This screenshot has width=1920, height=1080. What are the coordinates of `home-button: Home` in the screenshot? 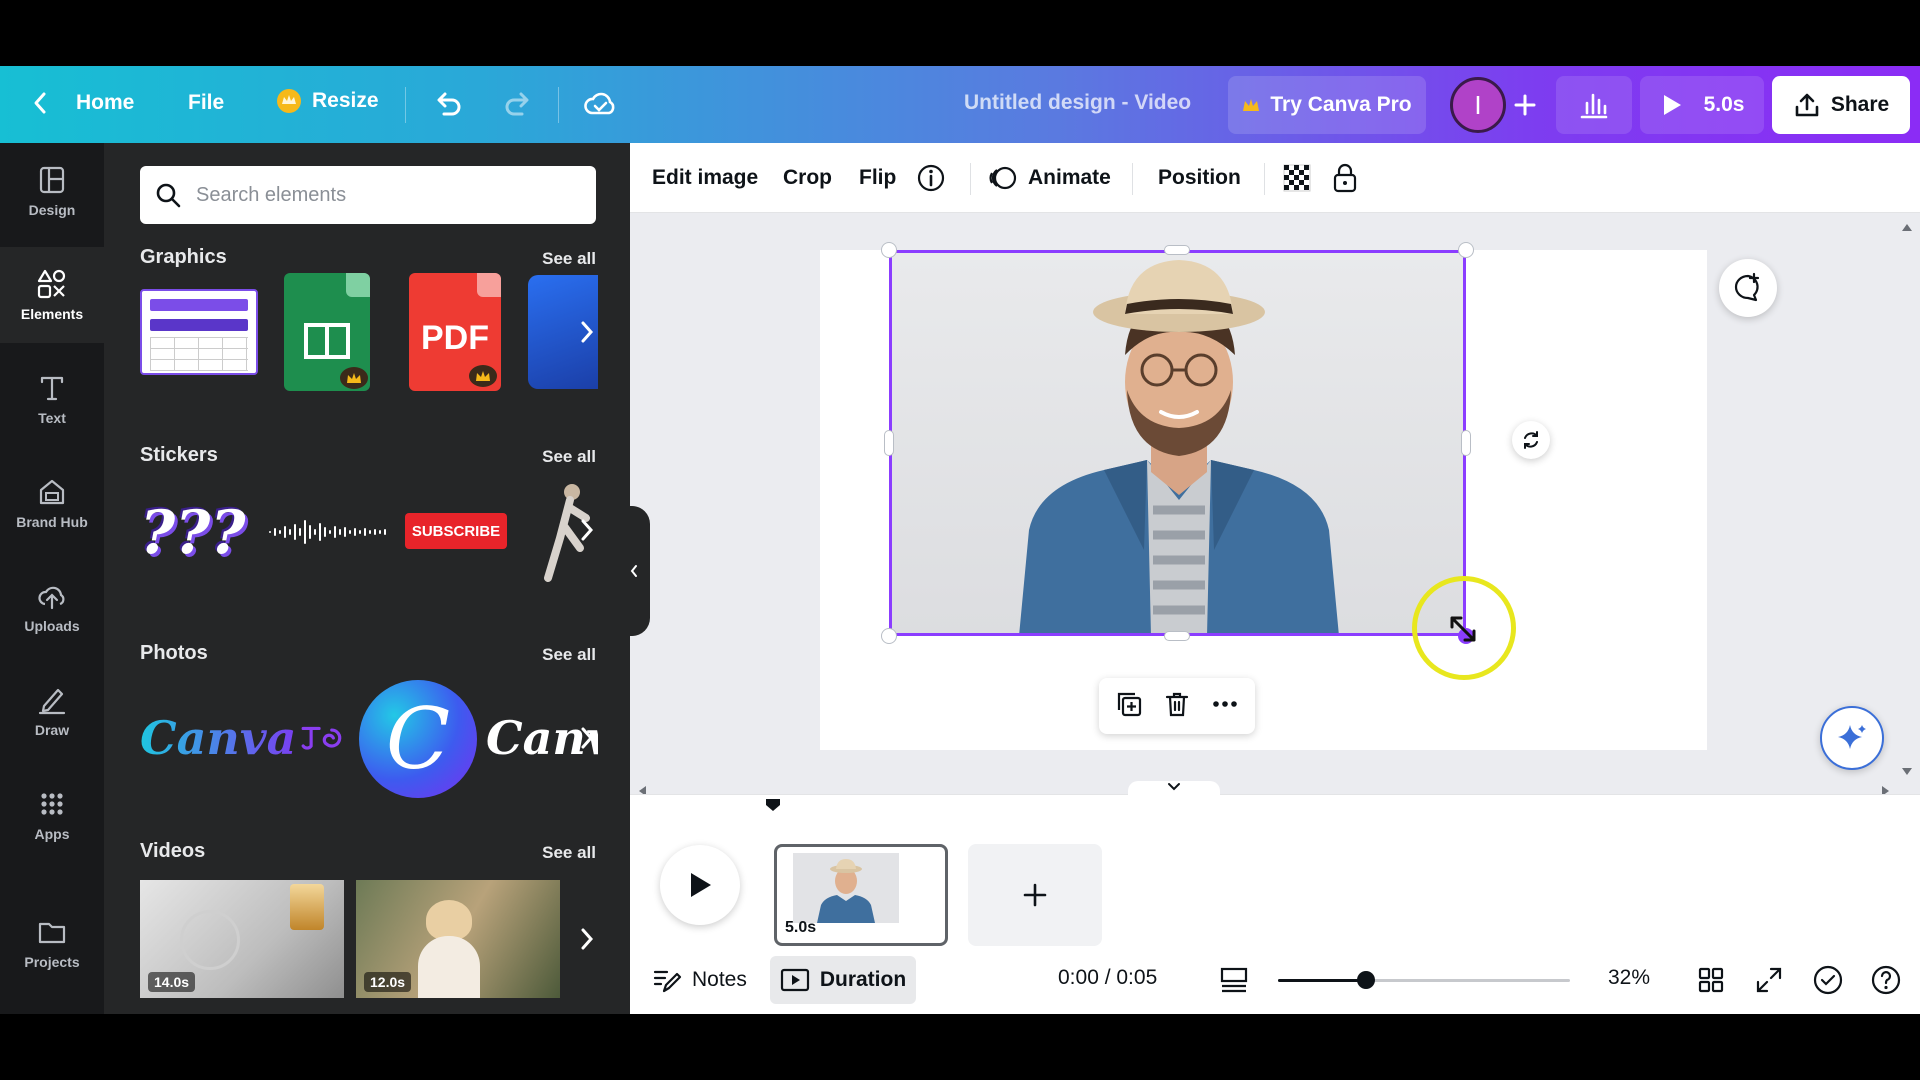 It's located at (81, 103).